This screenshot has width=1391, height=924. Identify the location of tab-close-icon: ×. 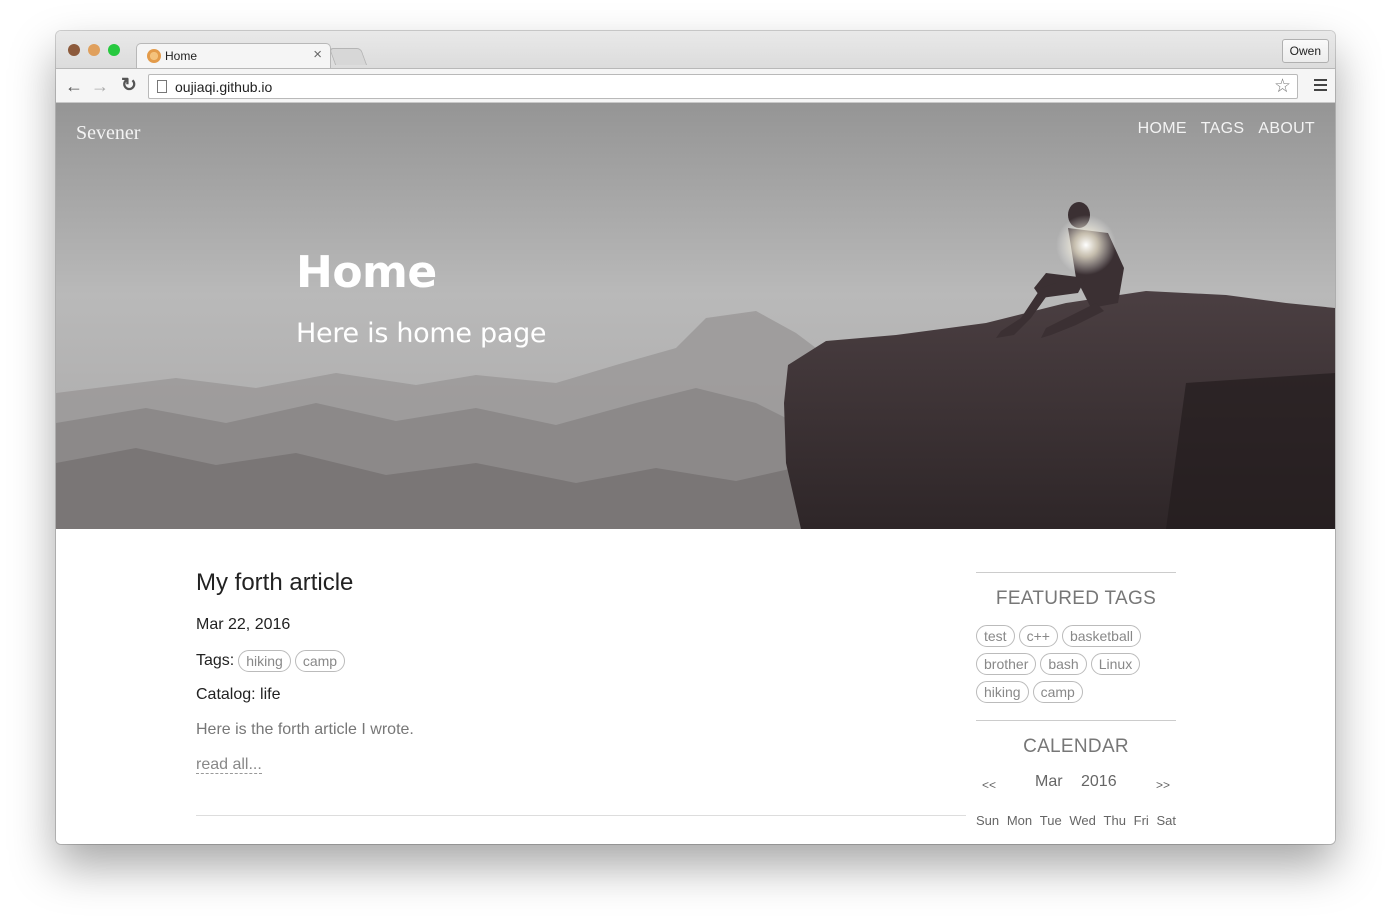
(317, 54).